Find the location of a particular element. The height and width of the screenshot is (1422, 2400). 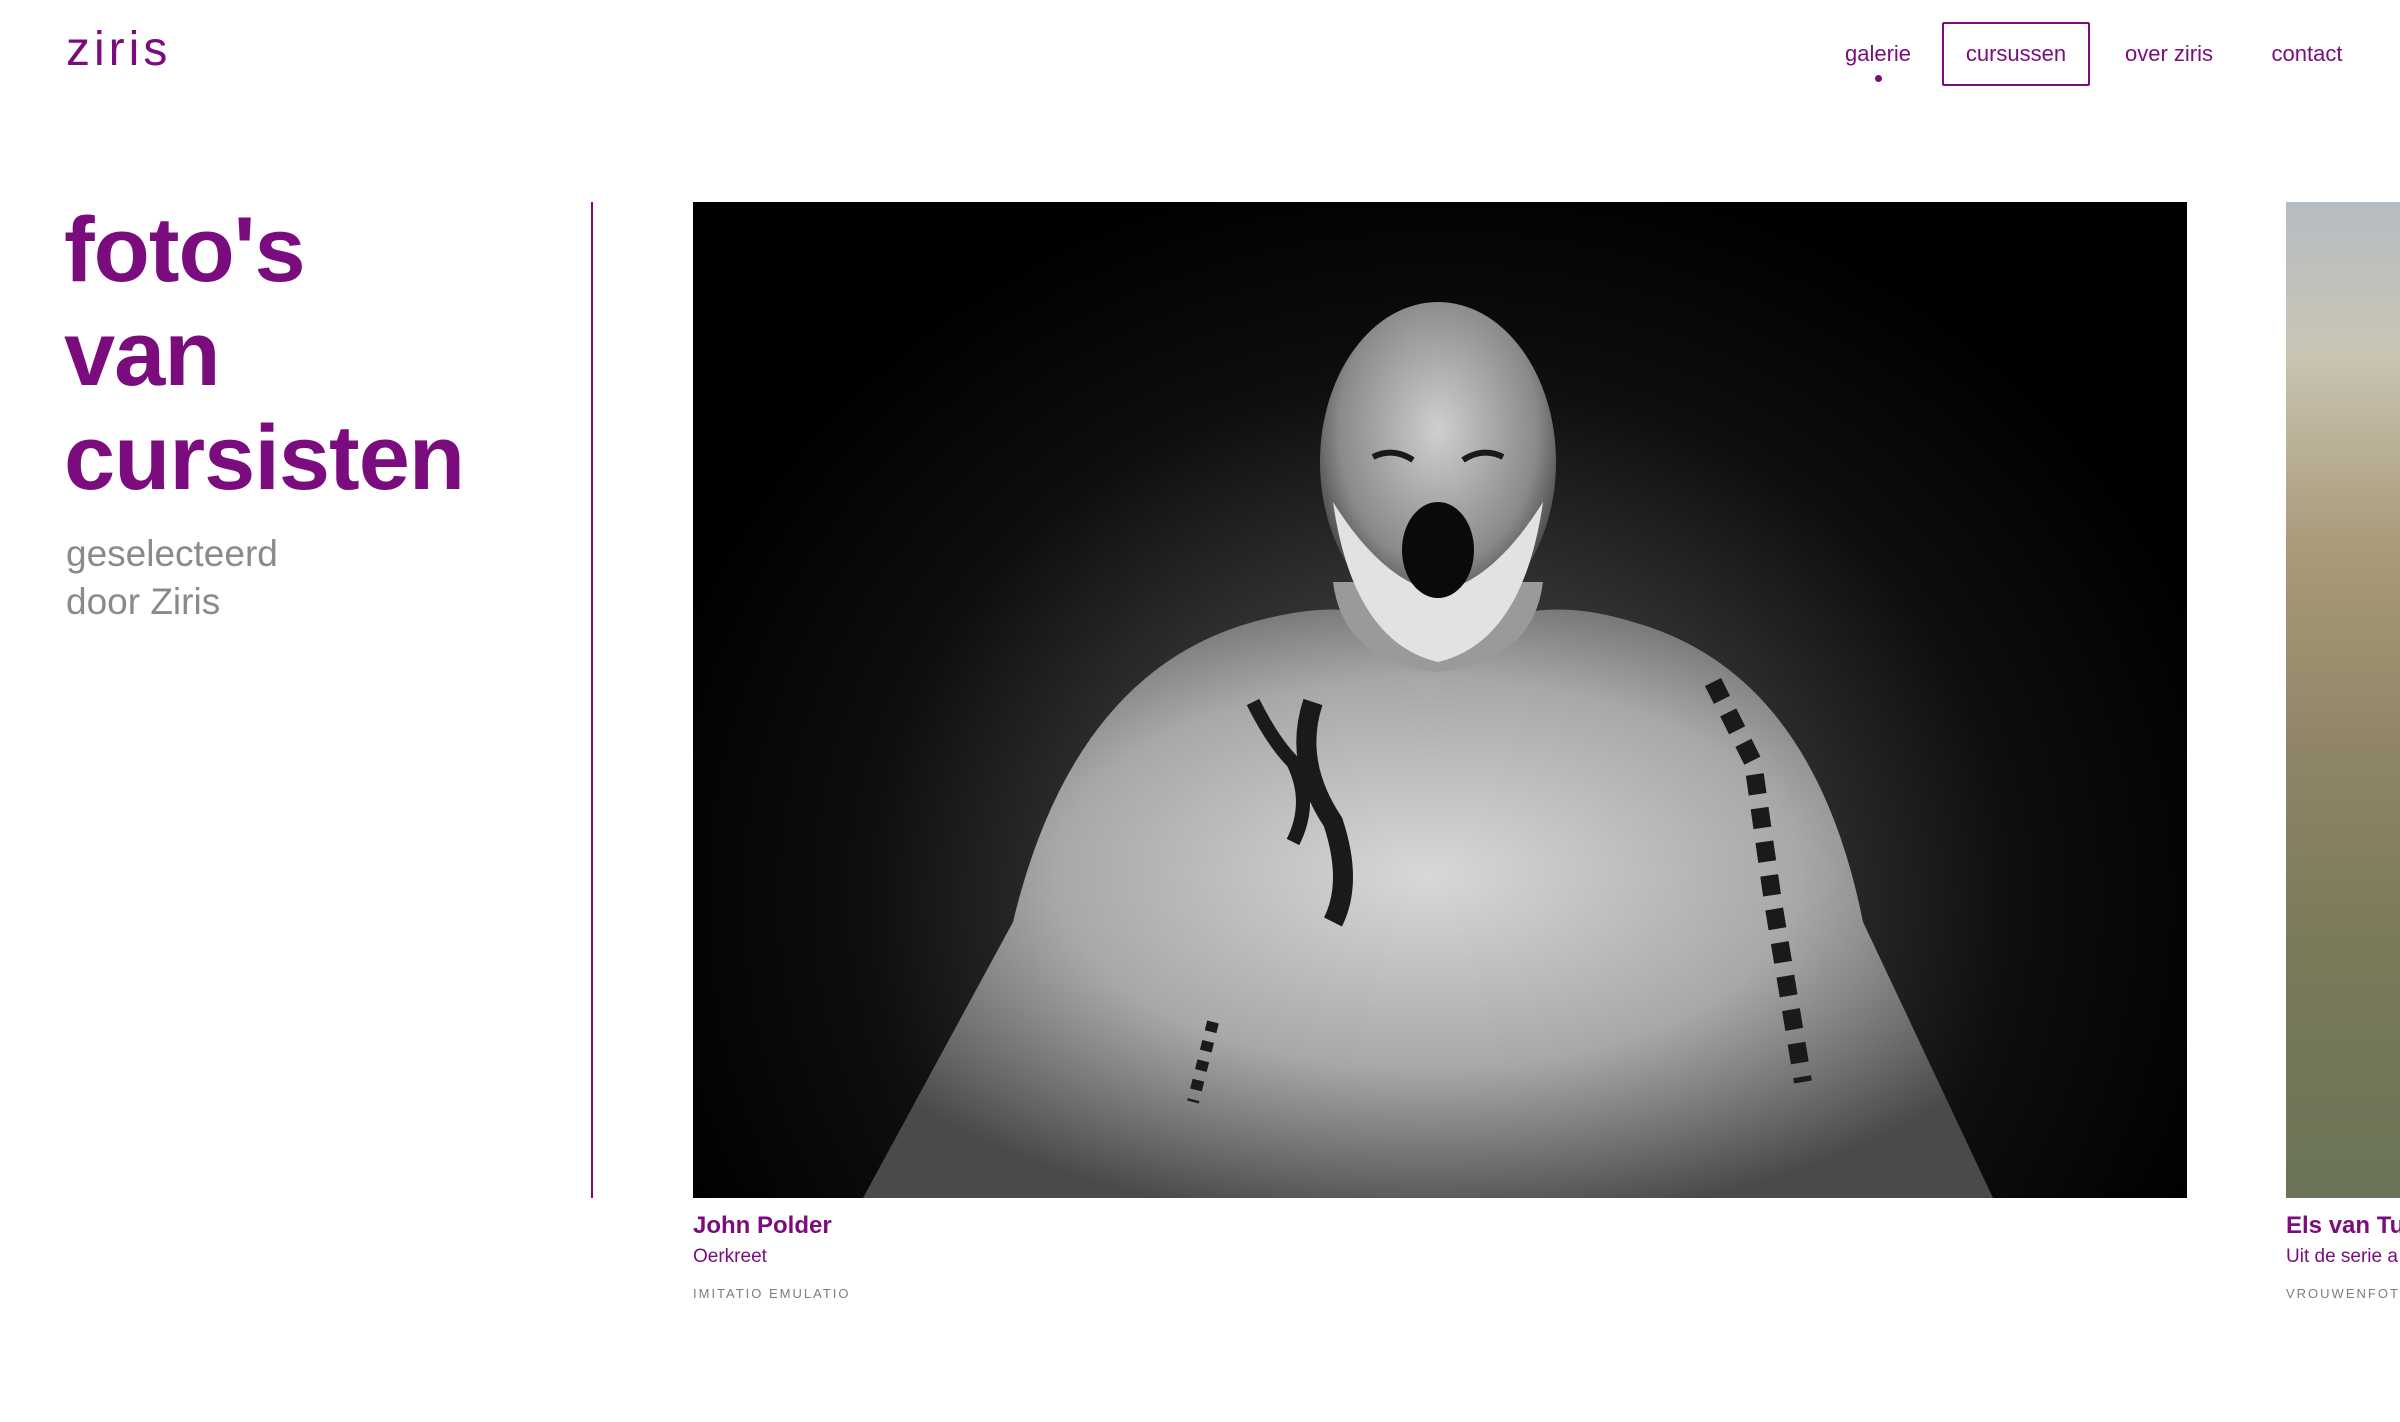

course-name: IMITATIO EMULATIO is located at coordinates (772, 1293).